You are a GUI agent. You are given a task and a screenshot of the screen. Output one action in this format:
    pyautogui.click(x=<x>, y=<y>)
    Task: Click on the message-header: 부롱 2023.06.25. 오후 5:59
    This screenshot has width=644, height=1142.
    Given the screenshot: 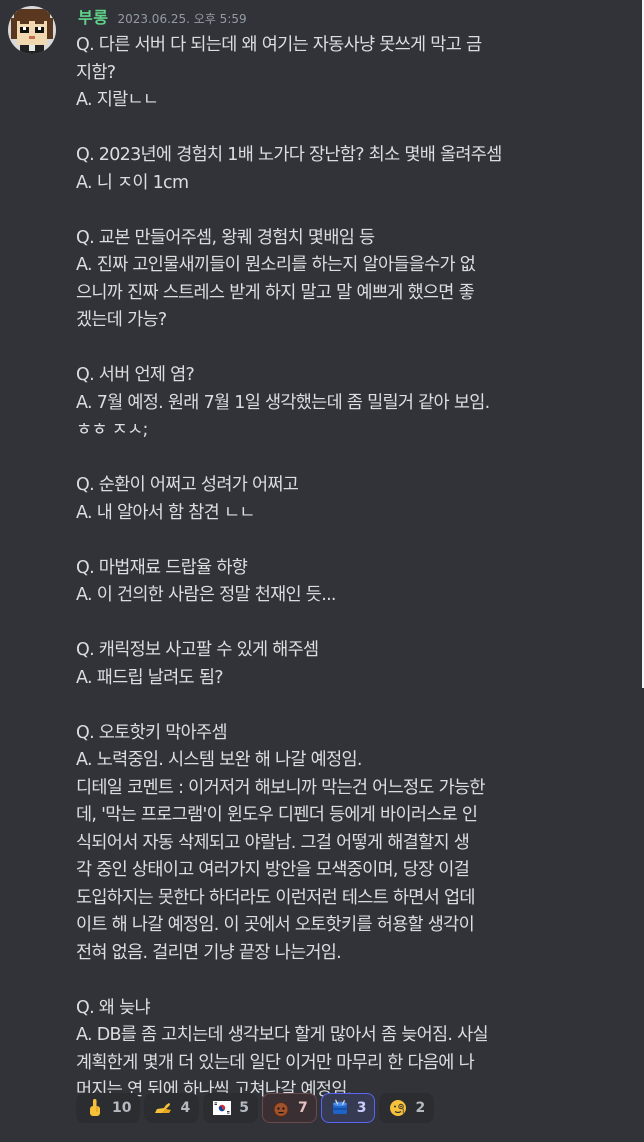 What is the action you would take?
    pyautogui.click(x=162, y=17)
    